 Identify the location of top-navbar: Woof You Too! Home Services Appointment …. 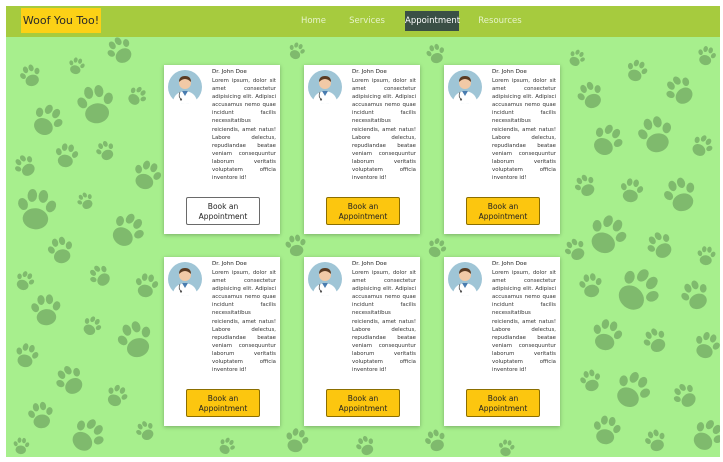
(363, 21).